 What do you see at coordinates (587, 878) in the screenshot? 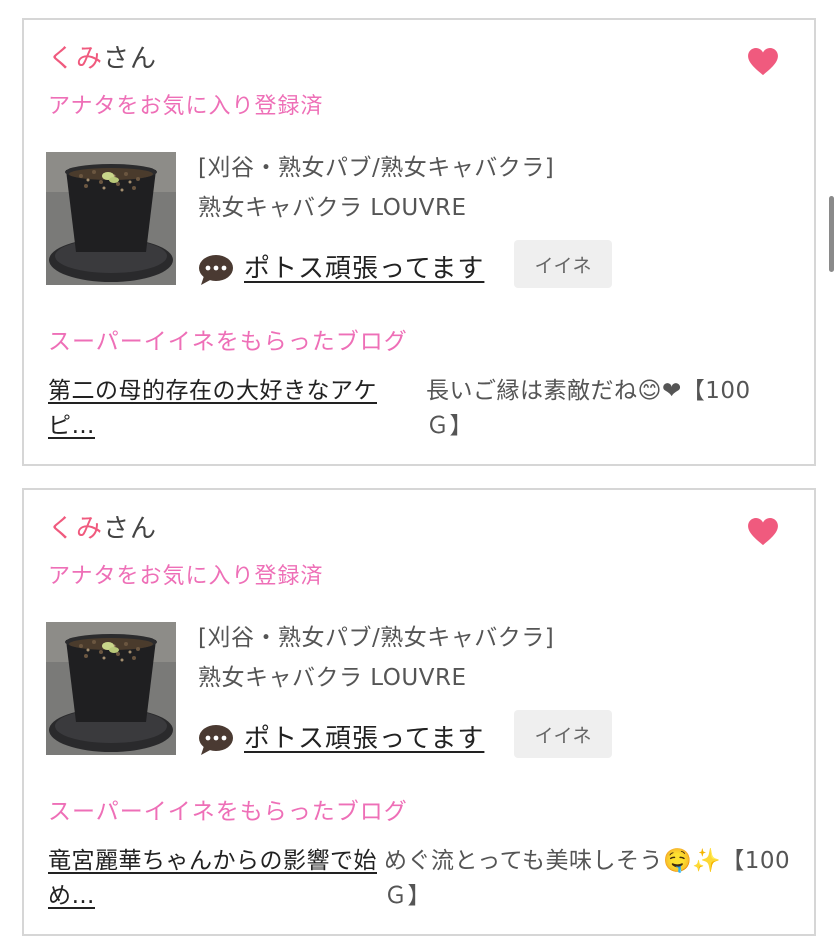
I see `blog-comment: めぐ流とっても美味しそう🤤✨【100Ｇ】` at bounding box center [587, 878].